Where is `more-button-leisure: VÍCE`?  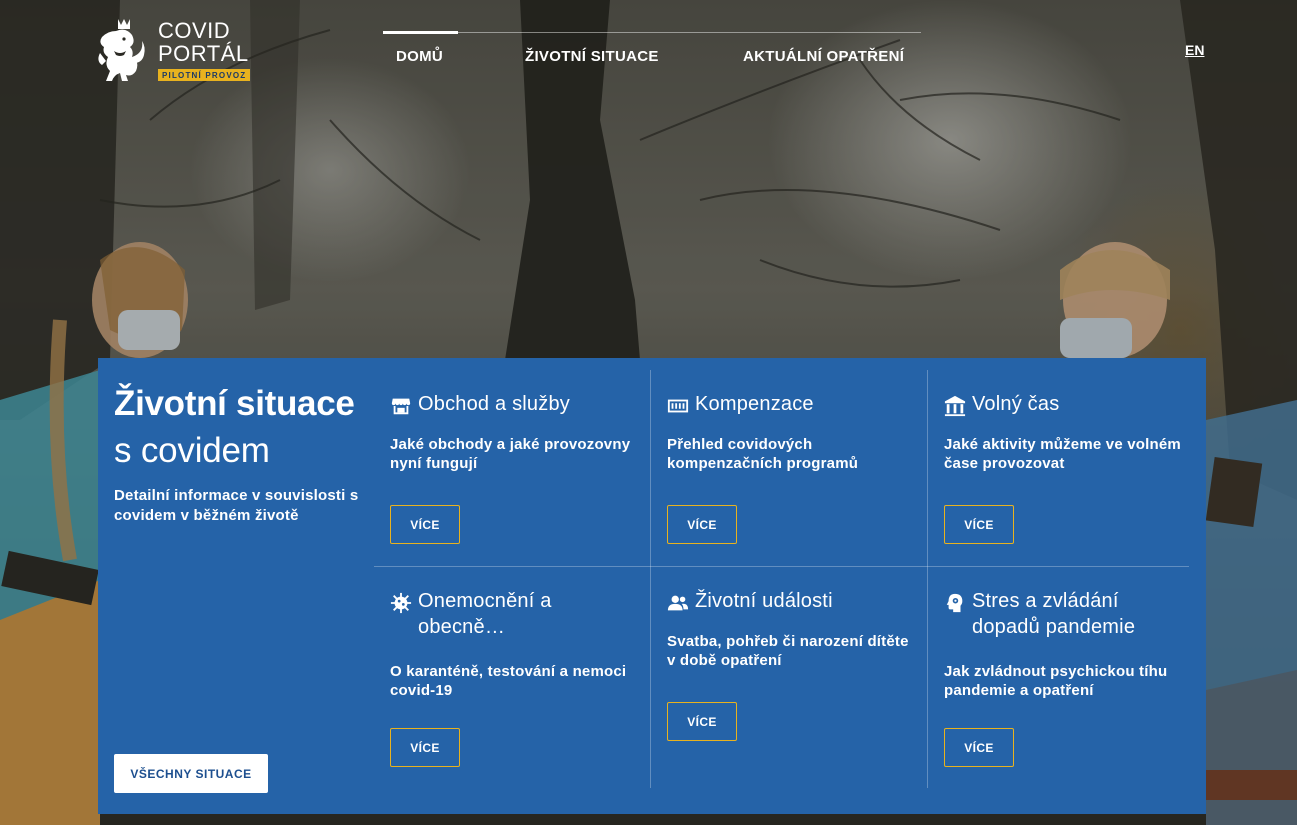
more-button-leisure: VÍCE is located at coordinates (979, 524).